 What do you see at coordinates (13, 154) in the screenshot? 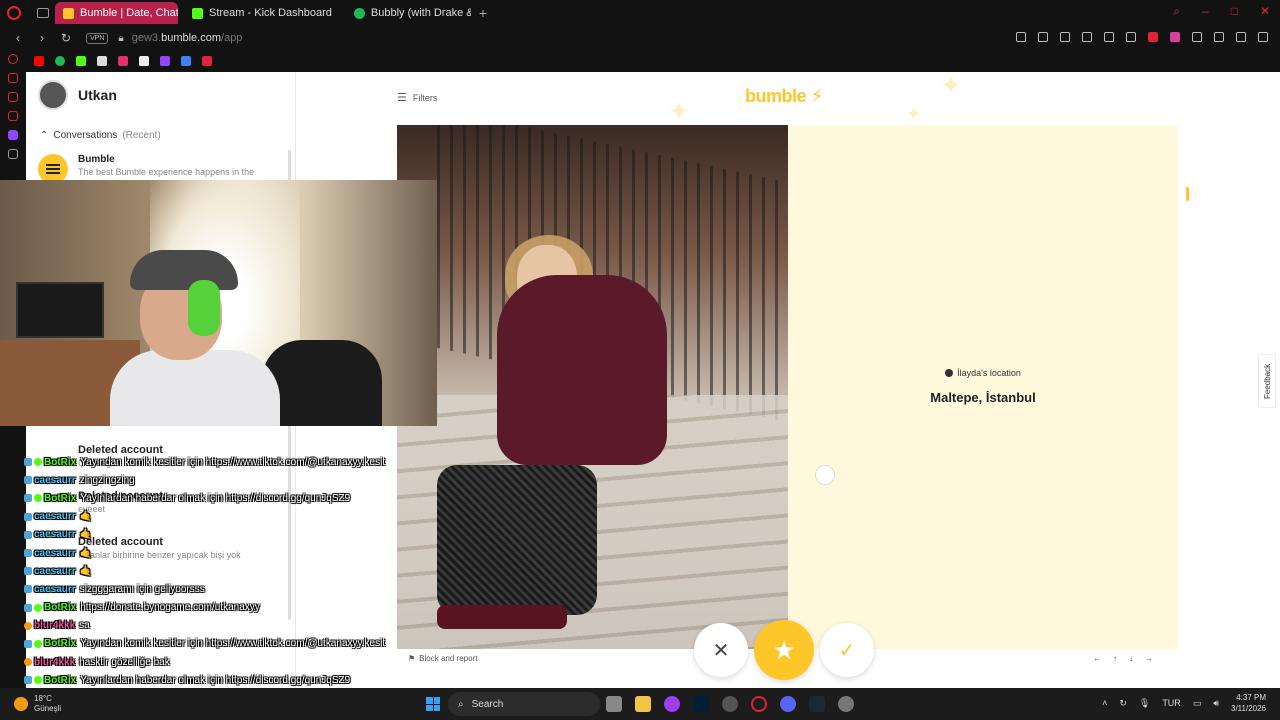
I see `x-sidebar-icon` at bounding box center [13, 154].